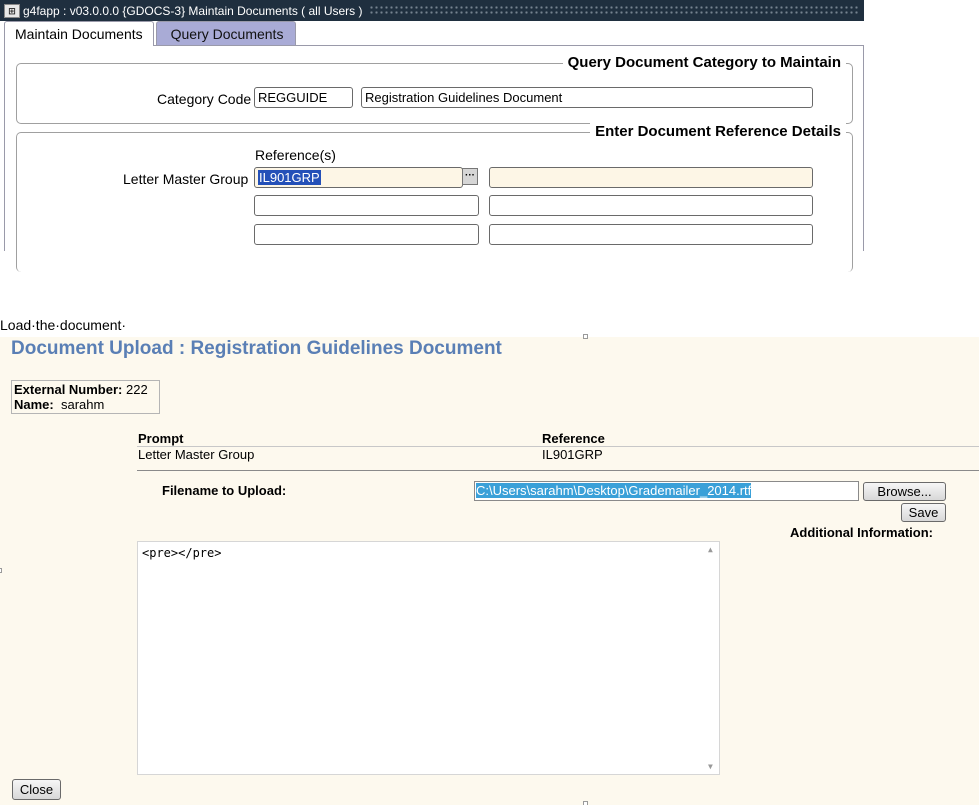 Image resolution: width=979 pixels, height=805 pixels. I want to click on textarea-scrollbar: ▲ ▼, so click(712, 658).